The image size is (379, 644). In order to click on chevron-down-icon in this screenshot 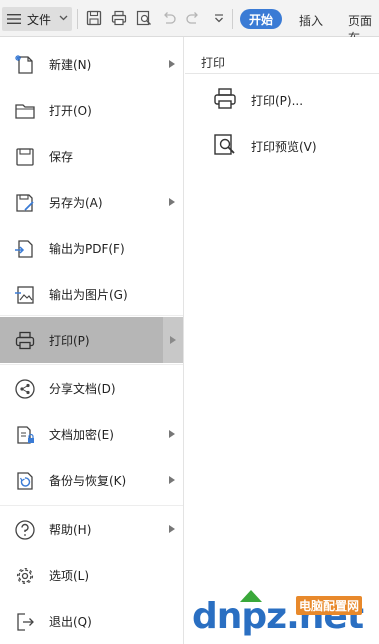, I will do `click(63, 18)`.